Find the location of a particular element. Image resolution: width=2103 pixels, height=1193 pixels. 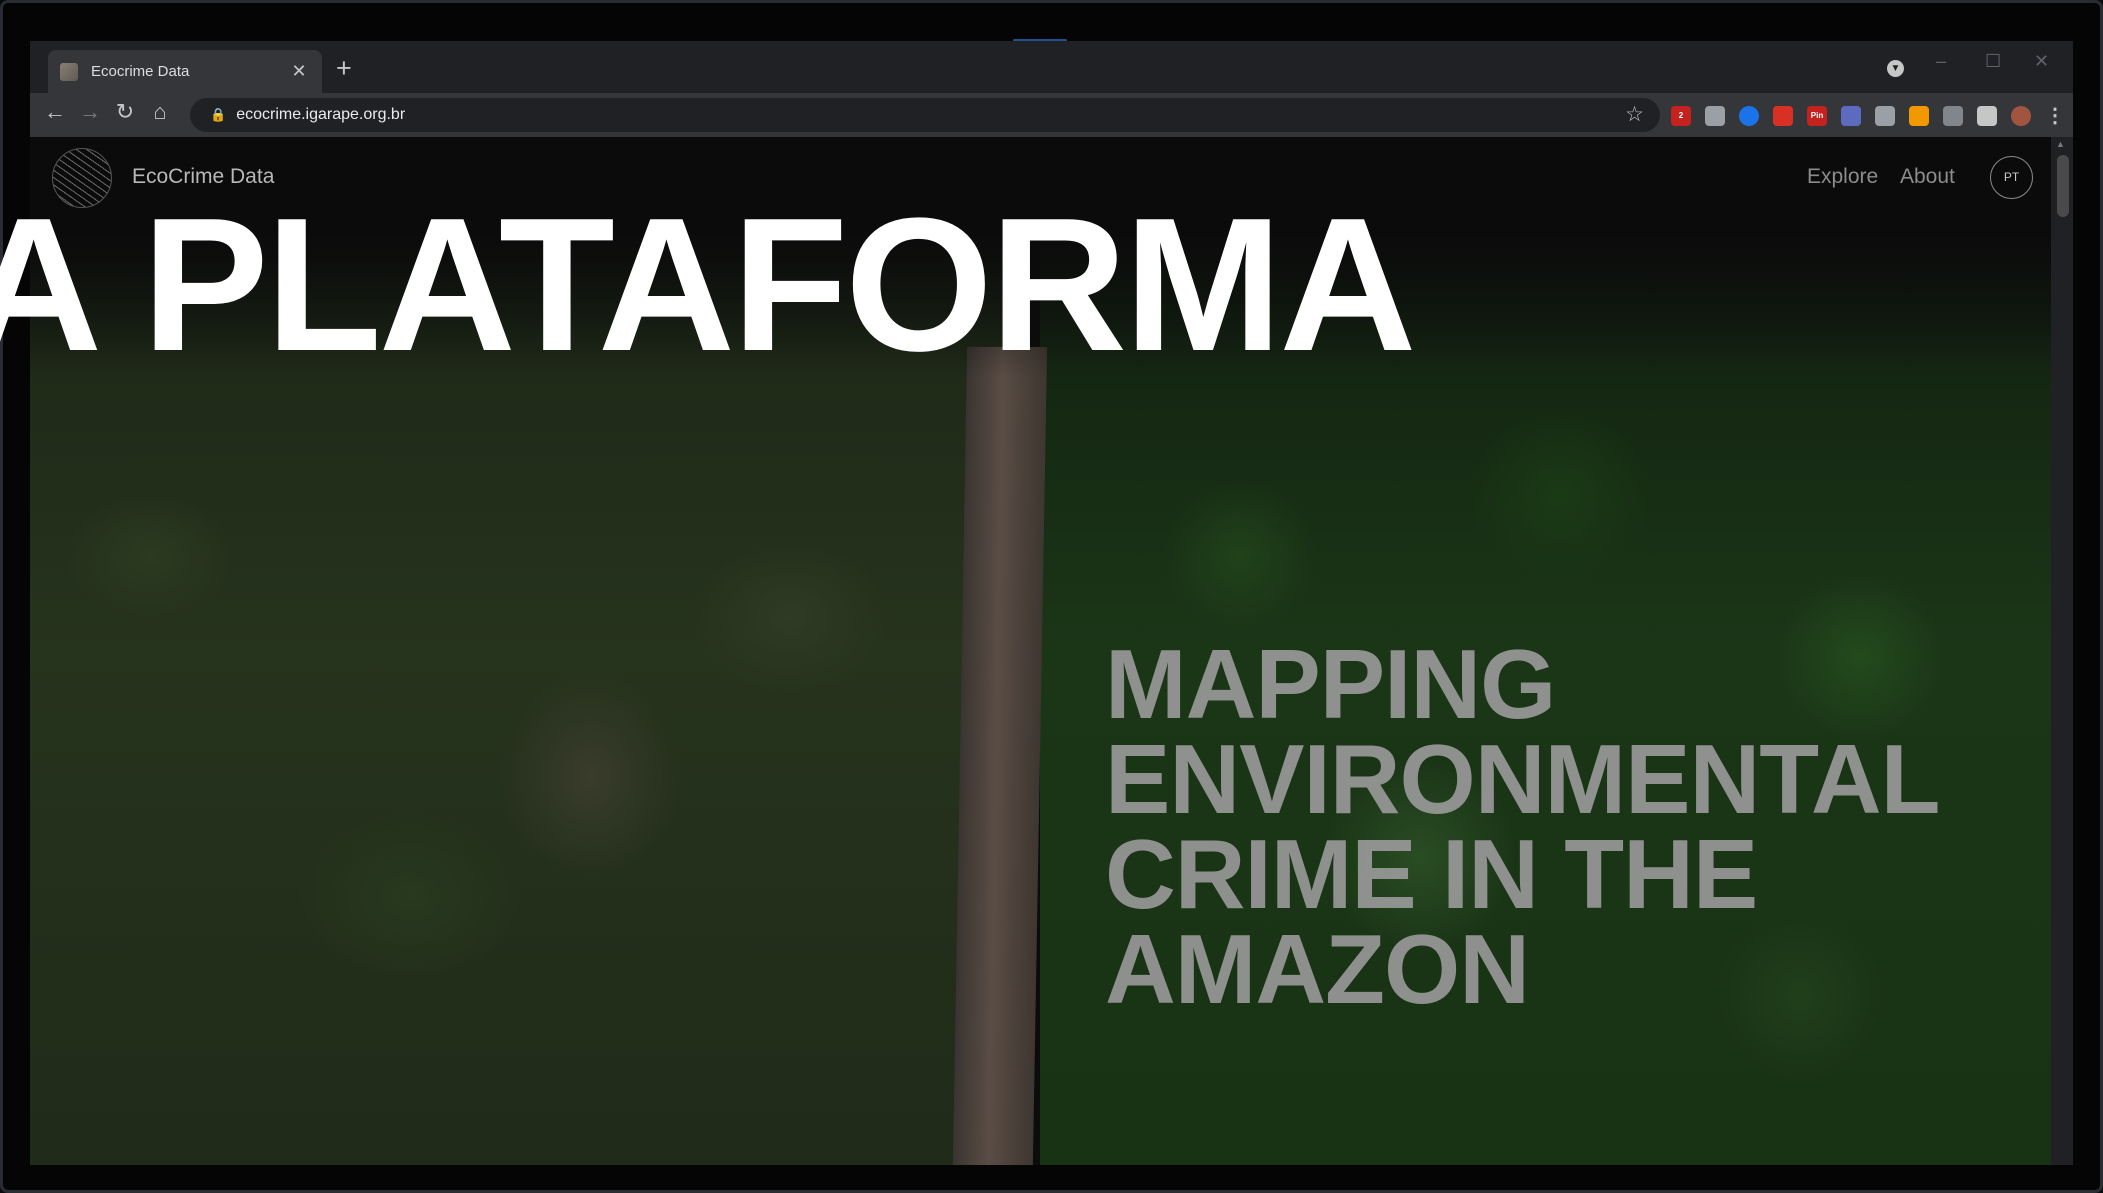

browser-menu-icon: ⋮ is located at coordinates (2055, 116).